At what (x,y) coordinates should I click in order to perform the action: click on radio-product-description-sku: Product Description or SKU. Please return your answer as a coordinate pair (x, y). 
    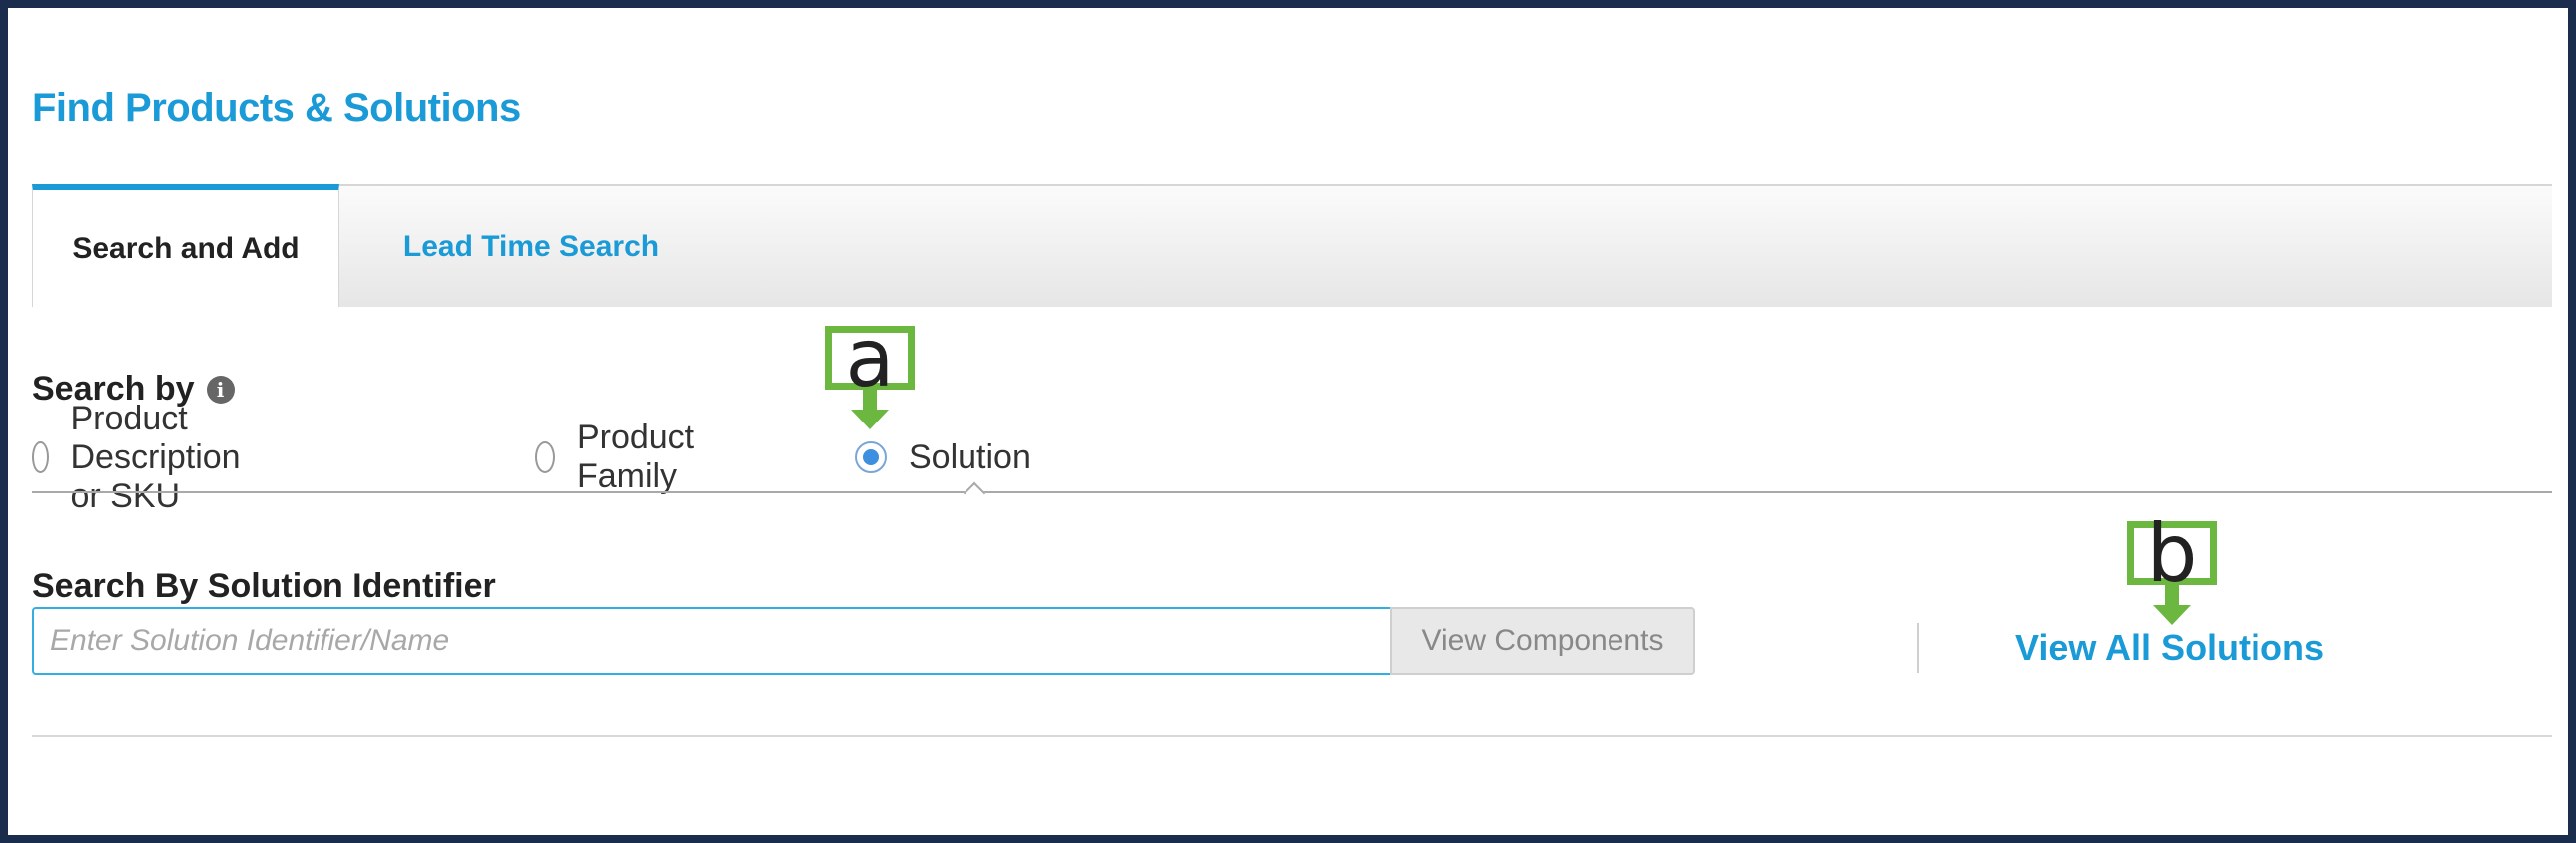
    Looking at the image, I should click on (144, 458).